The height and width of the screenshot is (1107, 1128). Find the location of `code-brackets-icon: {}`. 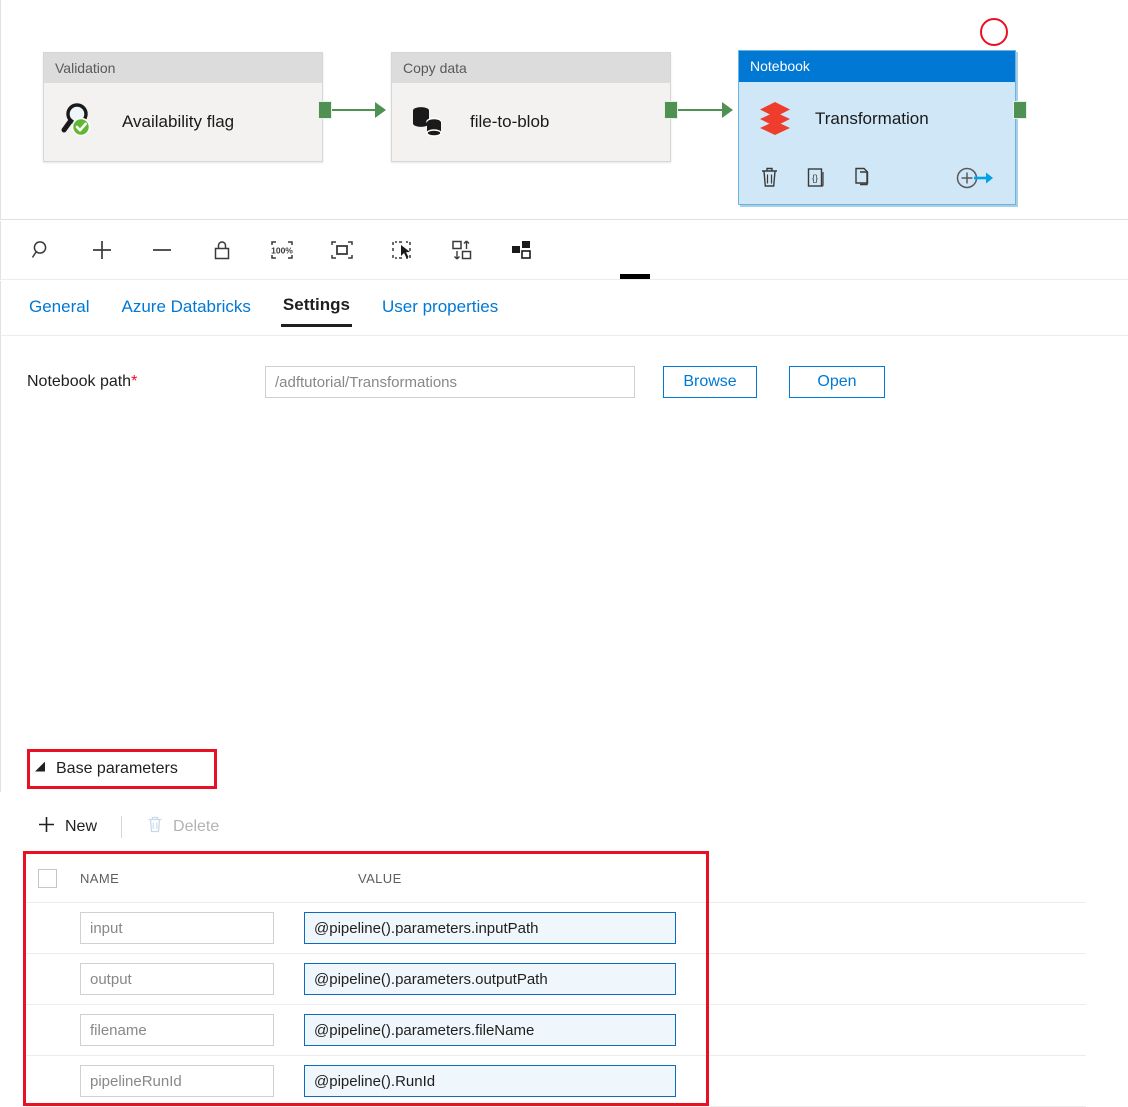

code-brackets-icon: {} is located at coordinates (816, 180).